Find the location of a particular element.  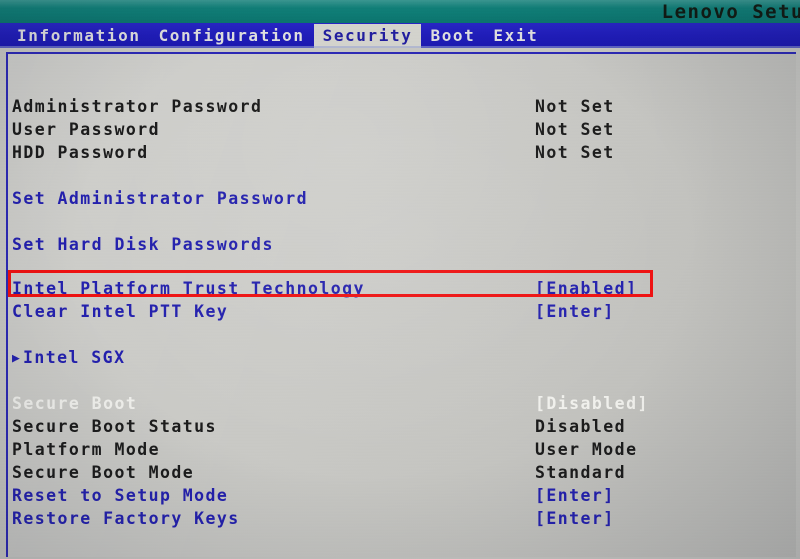

setting-row-administrator-password: Administrator Password Not Set is located at coordinates (402, 106).